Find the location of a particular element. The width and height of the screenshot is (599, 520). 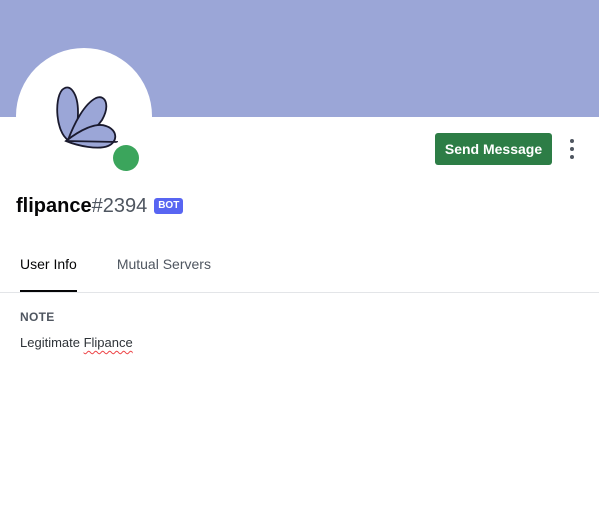

username-row: flipance #2394 BOT is located at coordinates (100, 206).